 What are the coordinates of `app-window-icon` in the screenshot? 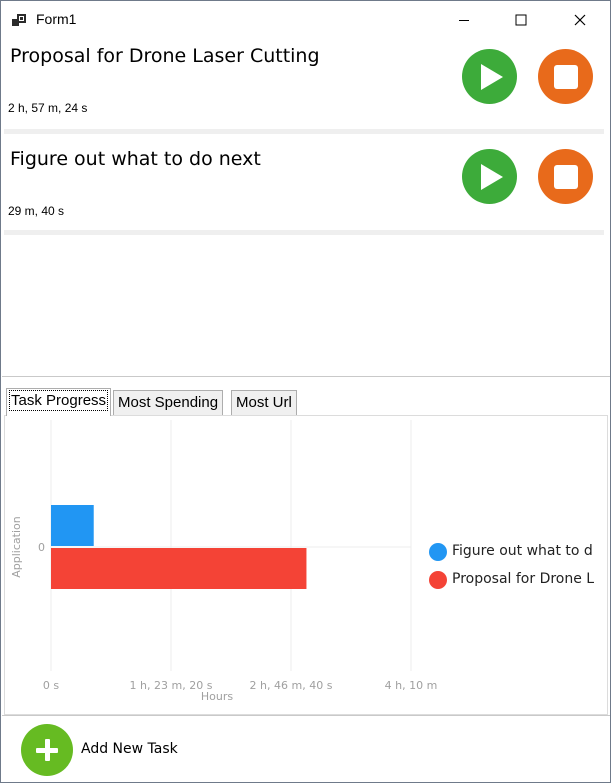 It's located at (19, 20).